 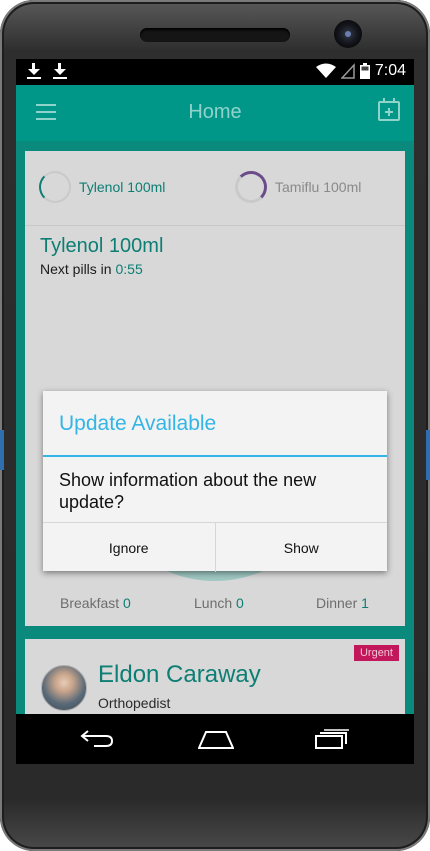 I want to click on battery-icon, so click(x=364, y=71).